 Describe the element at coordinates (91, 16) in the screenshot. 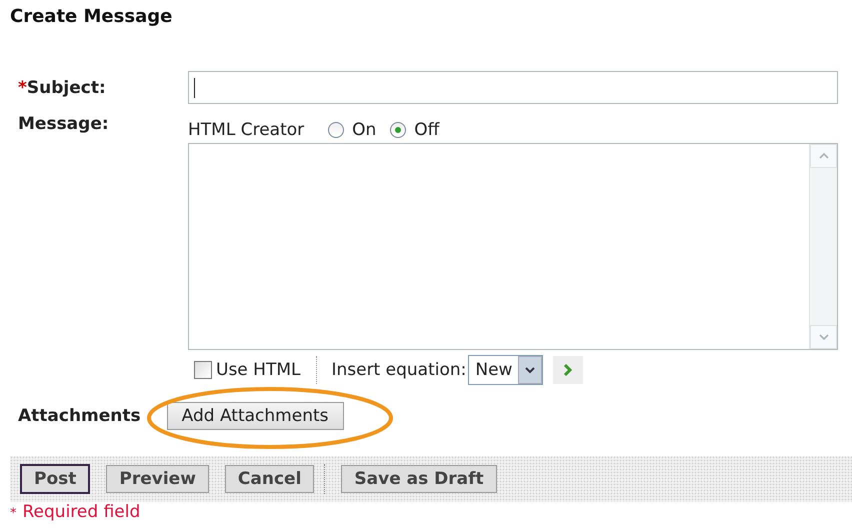

I see `page-title: Create Message` at that location.